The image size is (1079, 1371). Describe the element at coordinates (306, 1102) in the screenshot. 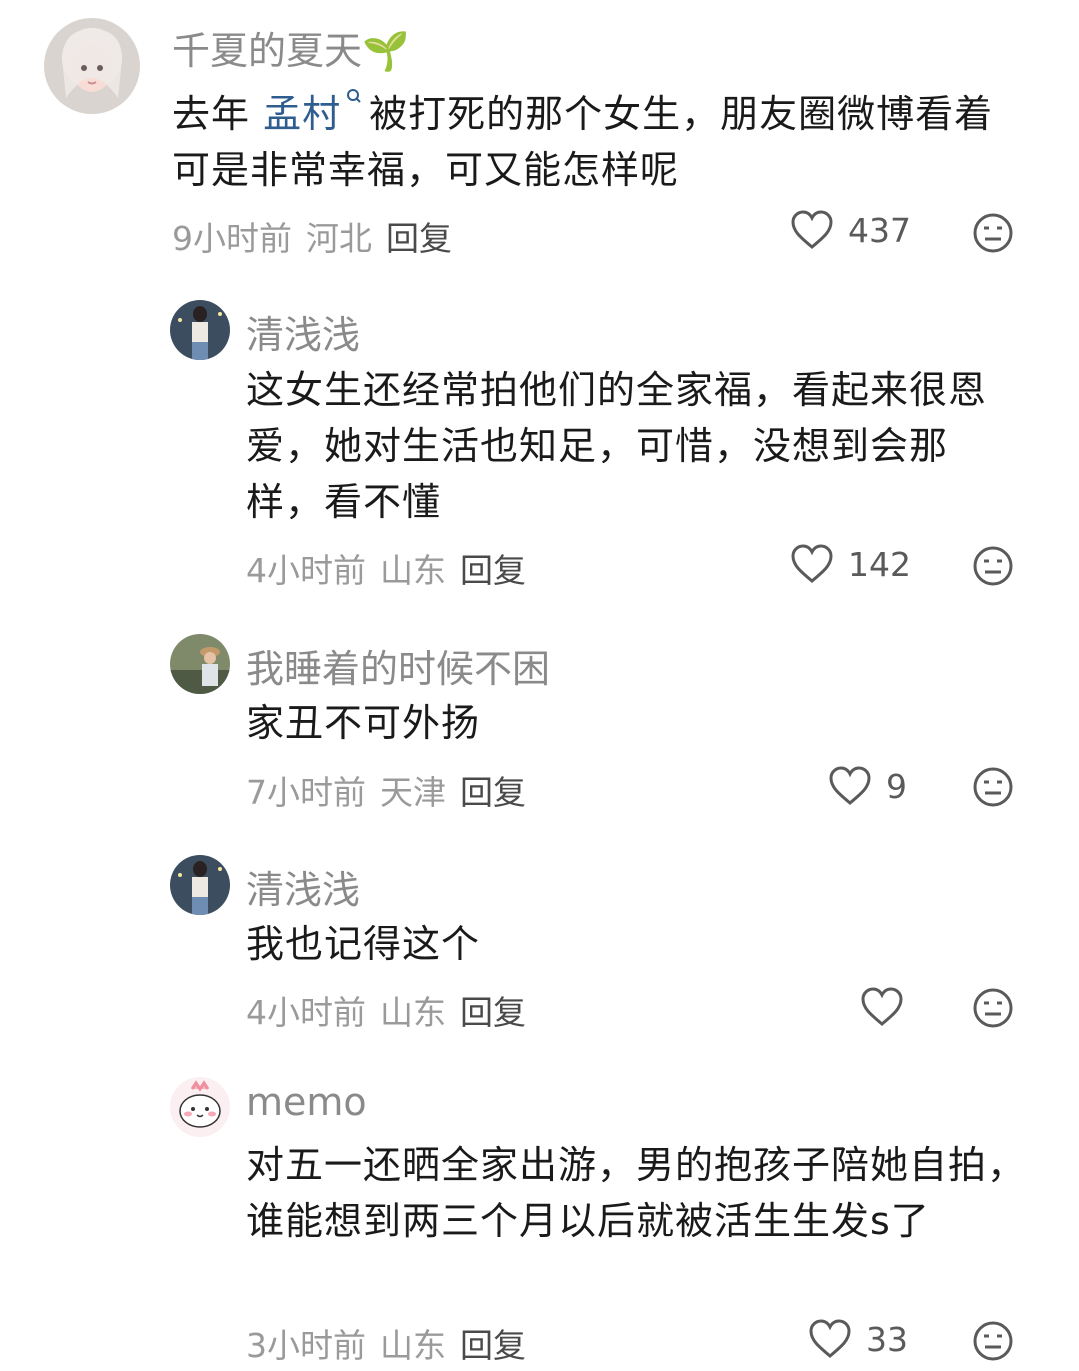

I see `username: memo` at that location.